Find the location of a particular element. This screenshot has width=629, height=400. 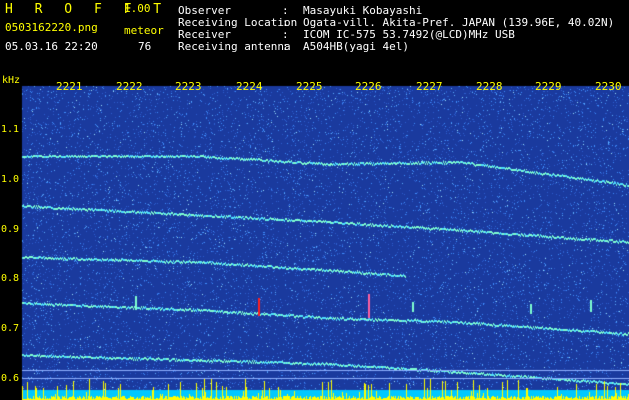

freq-unit-label: kHz is located at coordinates (11, 80).